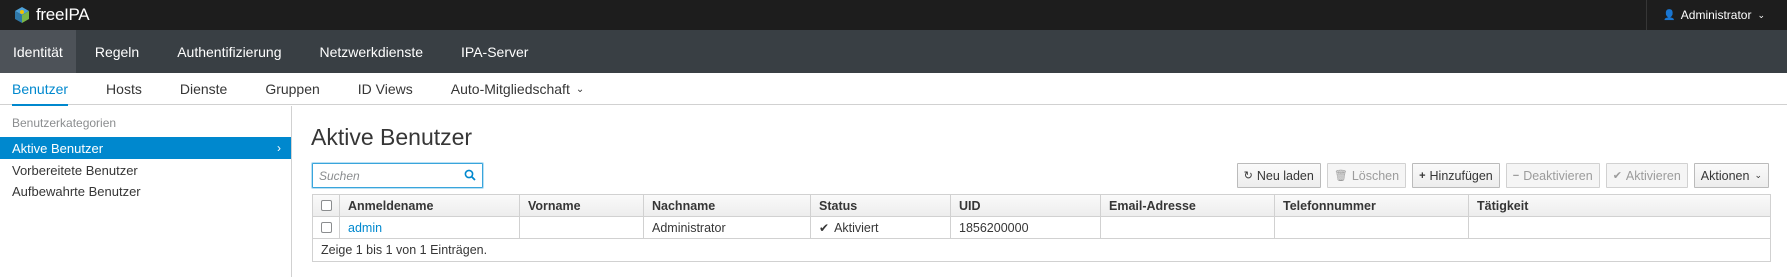 The image size is (1787, 277). I want to click on user-link: admin, so click(365, 228).